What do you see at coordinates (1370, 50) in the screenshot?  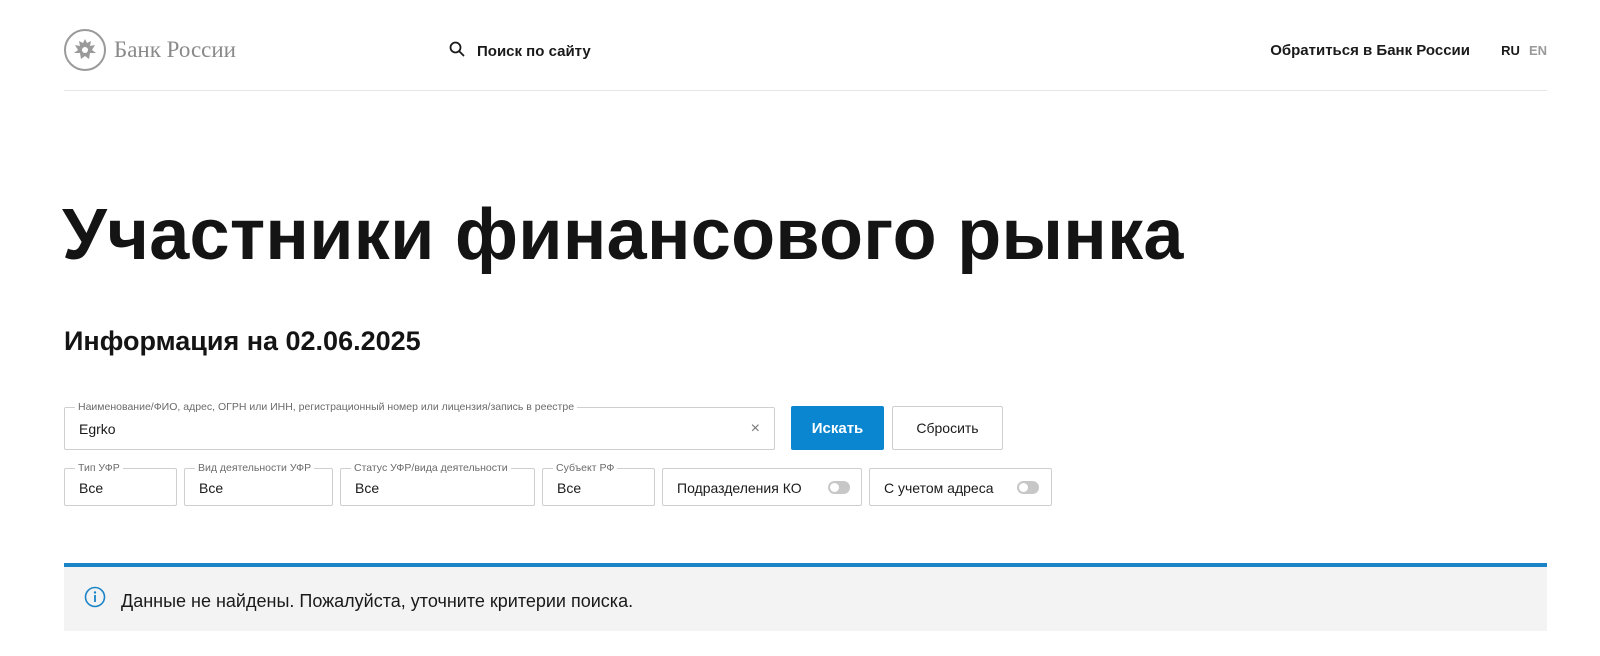 I see `contact-bank-link: Обратиться в Банк России` at bounding box center [1370, 50].